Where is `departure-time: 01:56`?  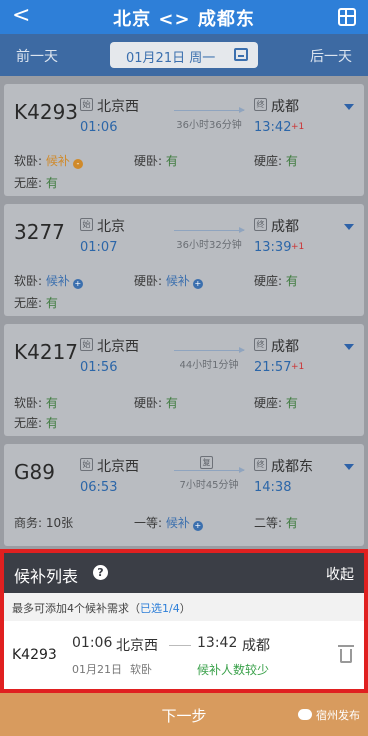 departure-time: 01:56 is located at coordinates (99, 367).